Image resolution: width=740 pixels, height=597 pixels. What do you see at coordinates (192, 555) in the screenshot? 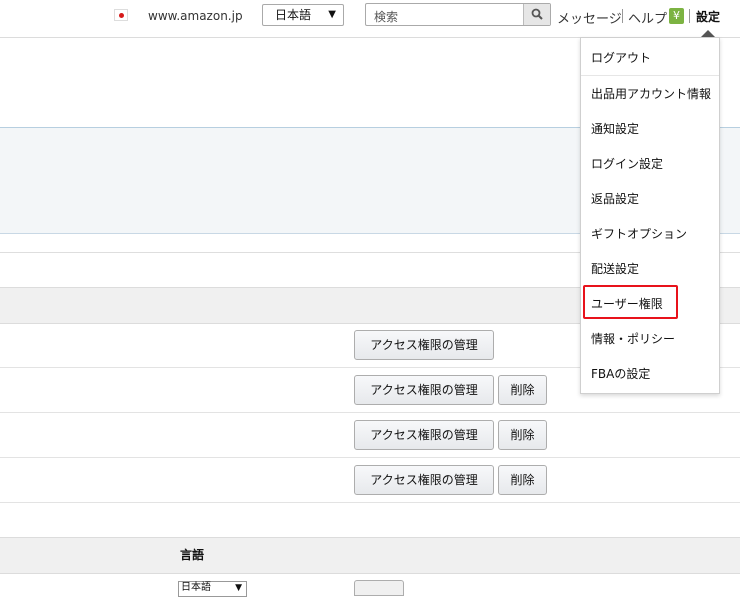
I see `language-column-label: 言語` at bounding box center [192, 555].